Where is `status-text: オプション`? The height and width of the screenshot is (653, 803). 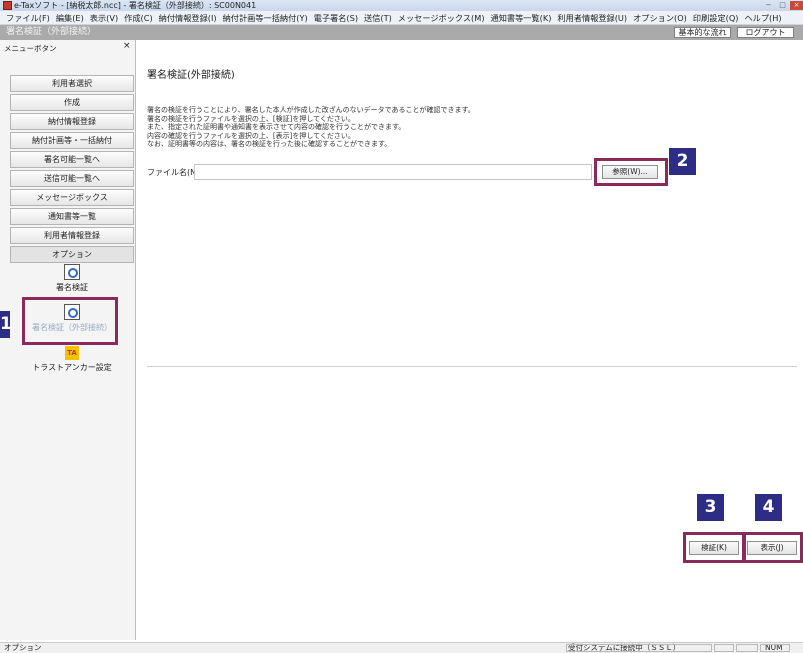
status-text: オプション is located at coordinates (23, 647).